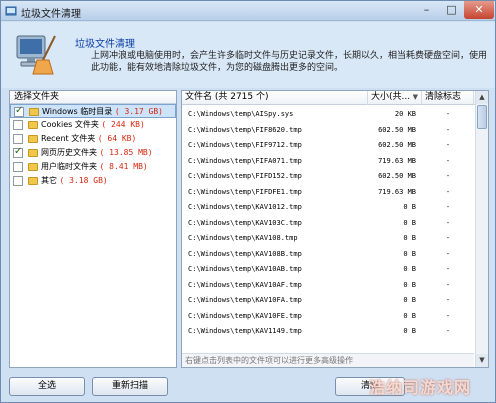 This screenshot has height=403, width=496. Describe the element at coordinates (328, 332) in the screenshot. I see `file-row: C:\Windows\temp\KAV1149.tmp 0 B -` at that location.